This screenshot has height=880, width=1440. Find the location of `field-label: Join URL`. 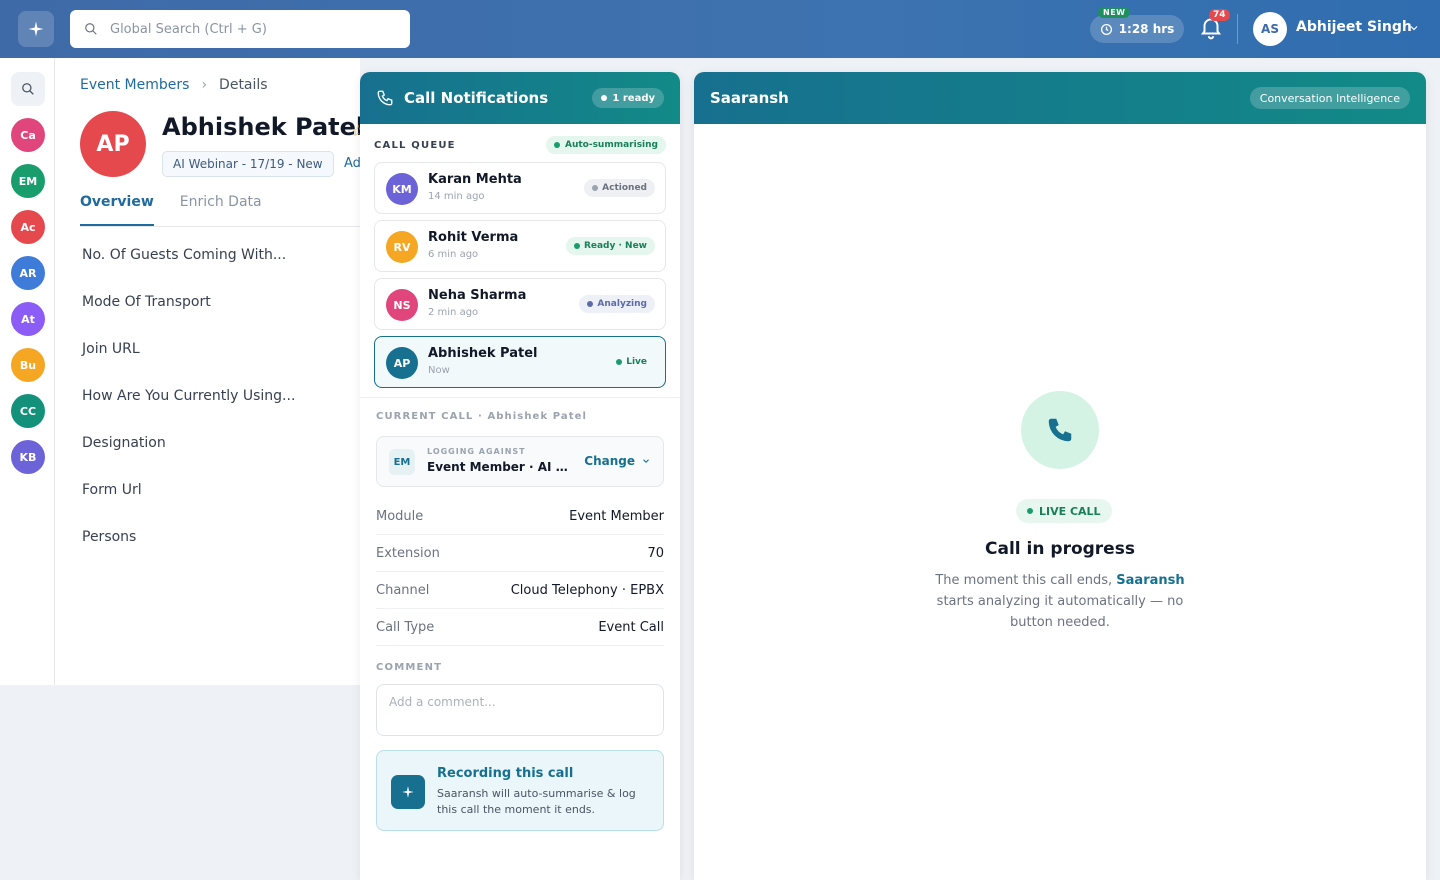

field-label: Join URL is located at coordinates (111, 349).